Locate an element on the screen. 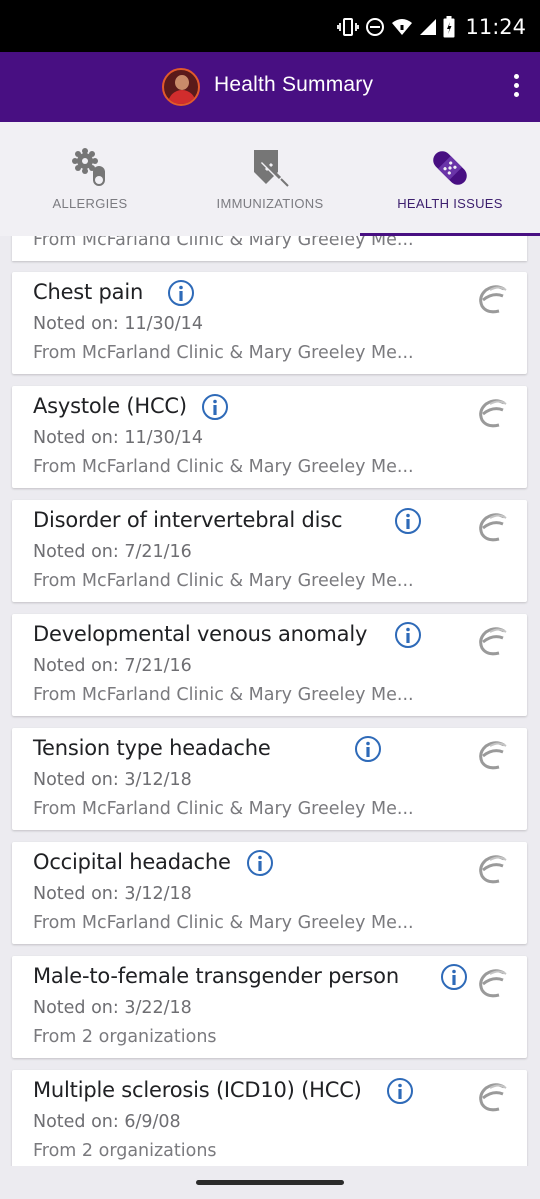 This screenshot has width=540, height=1199. item-title: Tension type headache is located at coordinates (152, 748).